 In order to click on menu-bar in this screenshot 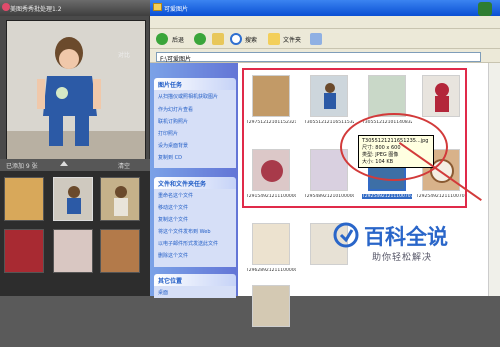, I will do `click(325, 22)`.